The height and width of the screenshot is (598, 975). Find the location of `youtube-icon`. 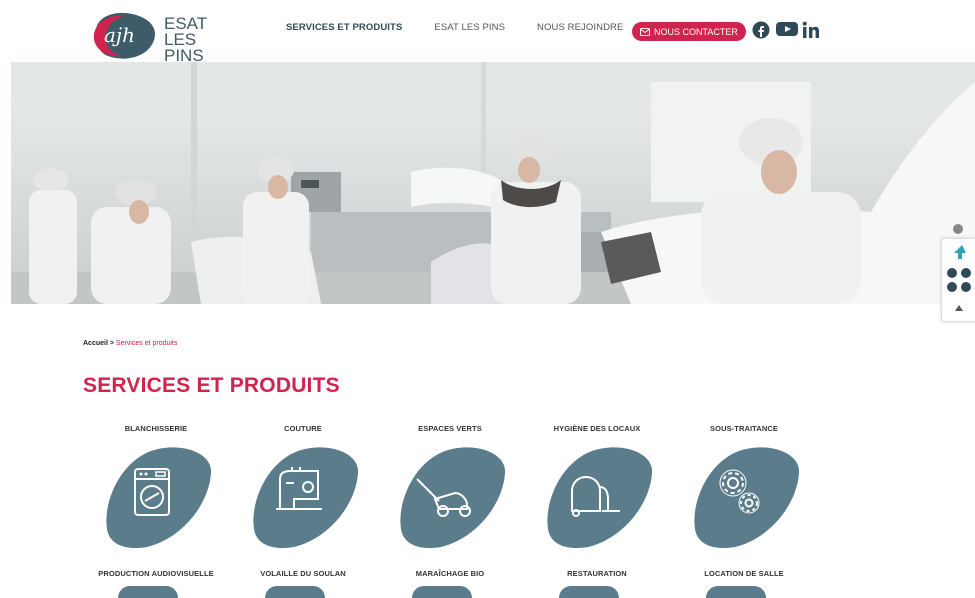

youtube-icon is located at coordinates (787, 29).